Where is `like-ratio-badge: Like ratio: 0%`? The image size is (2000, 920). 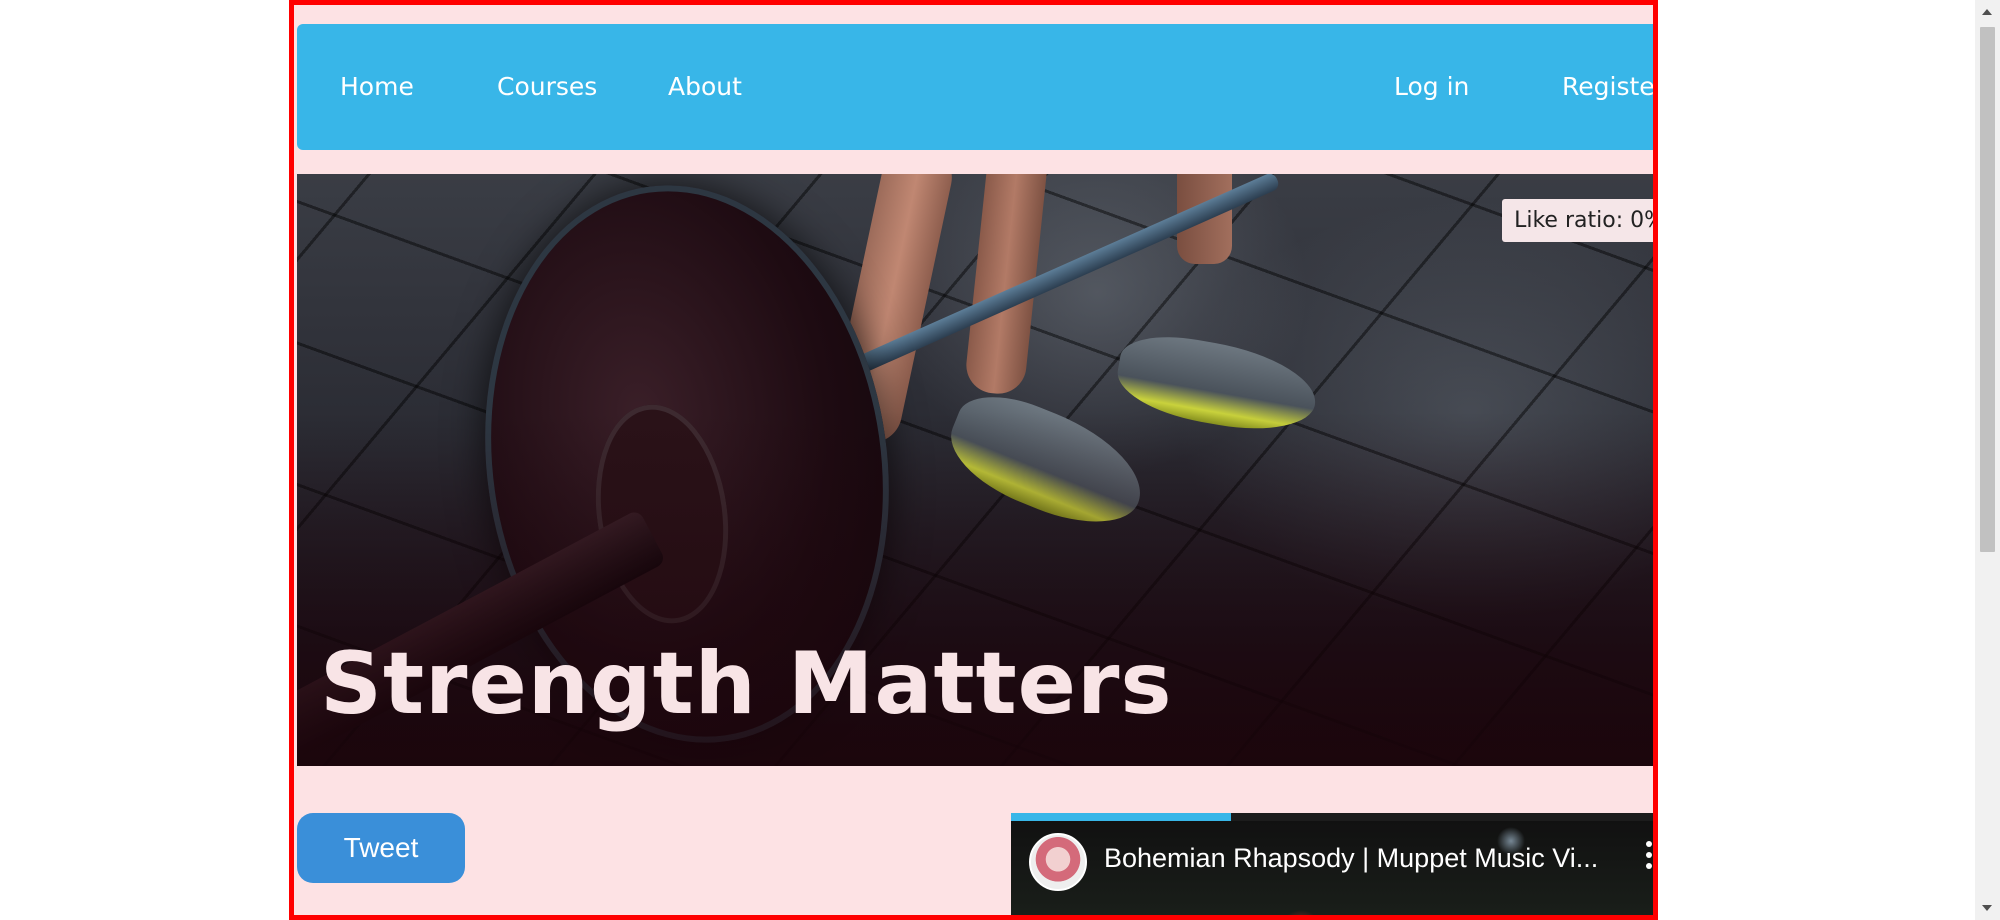 like-ratio-badge: Like ratio: 0% is located at coordinates (1580, 220).